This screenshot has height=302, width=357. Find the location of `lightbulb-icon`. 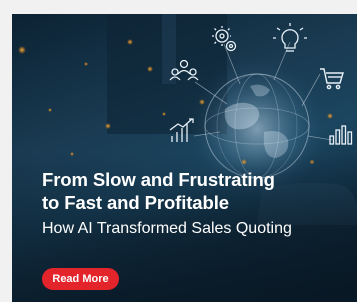

lightbulb-icon is located at coordinates (290, 37).